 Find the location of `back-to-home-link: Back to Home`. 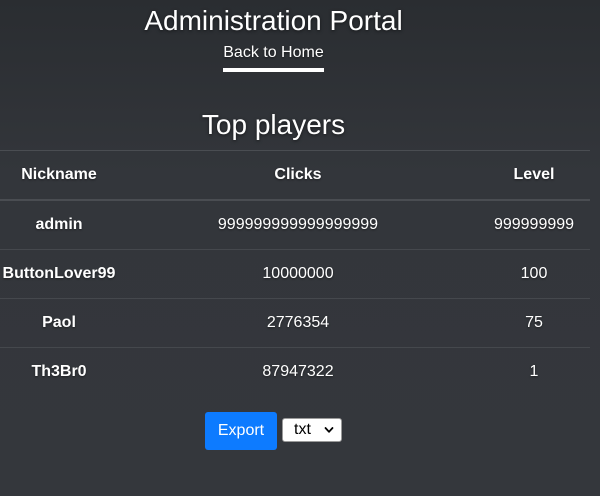

back-to-home-link: Back to Home is located at coordinates (273, 57).